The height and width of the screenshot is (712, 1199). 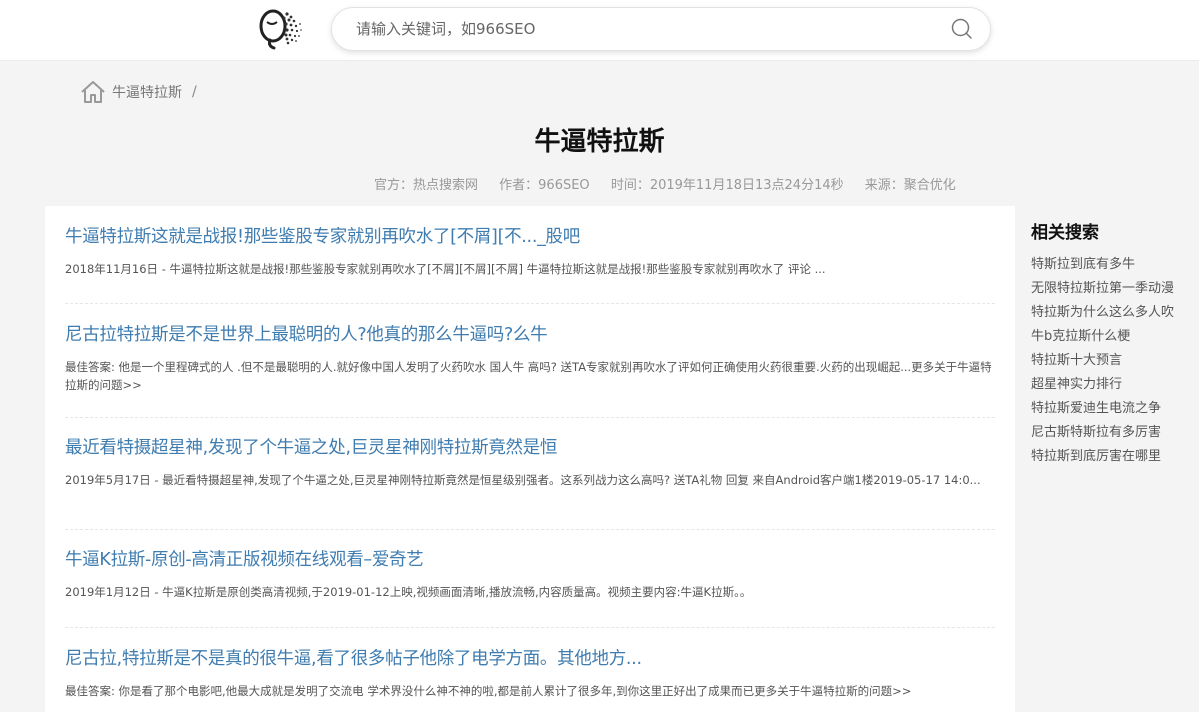 I want to click on home-icon, so click(x=93, y=92).